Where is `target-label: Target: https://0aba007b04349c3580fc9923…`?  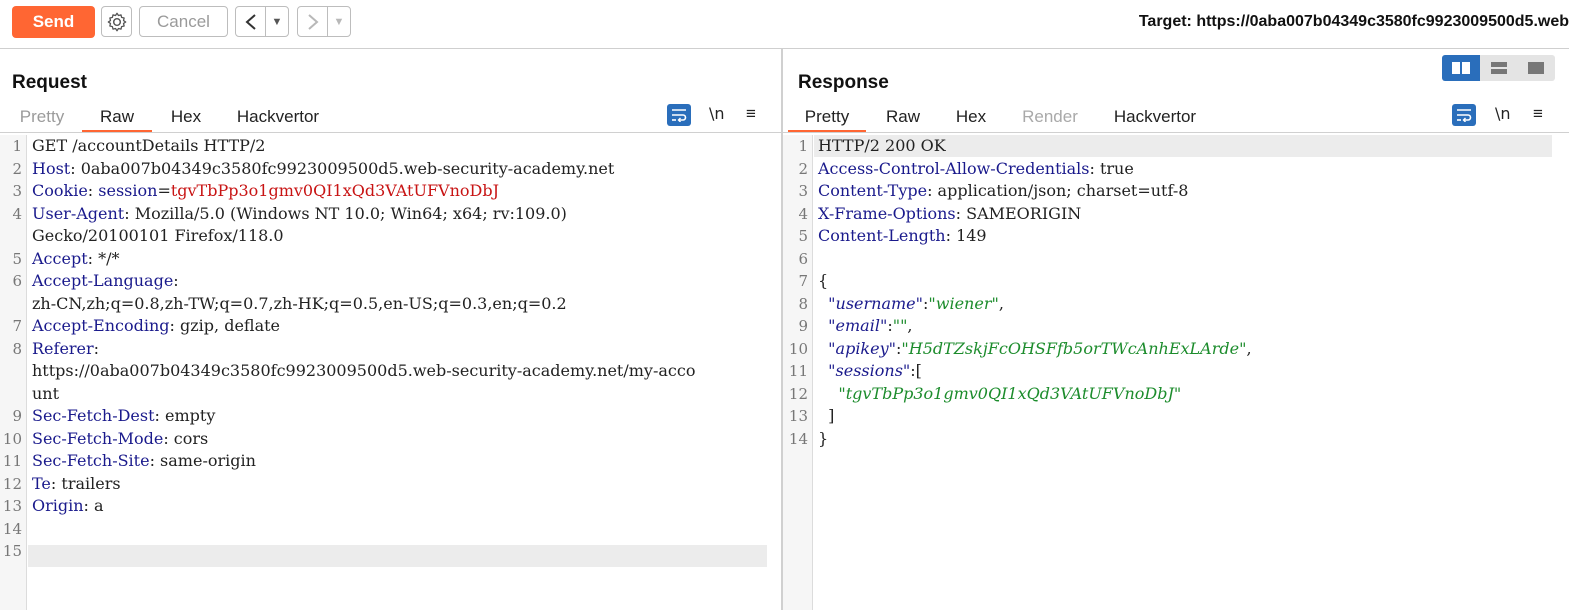 target-label: Target: https://0aba007b04349c3580fc9923… is located at coordinates (1354, 22).